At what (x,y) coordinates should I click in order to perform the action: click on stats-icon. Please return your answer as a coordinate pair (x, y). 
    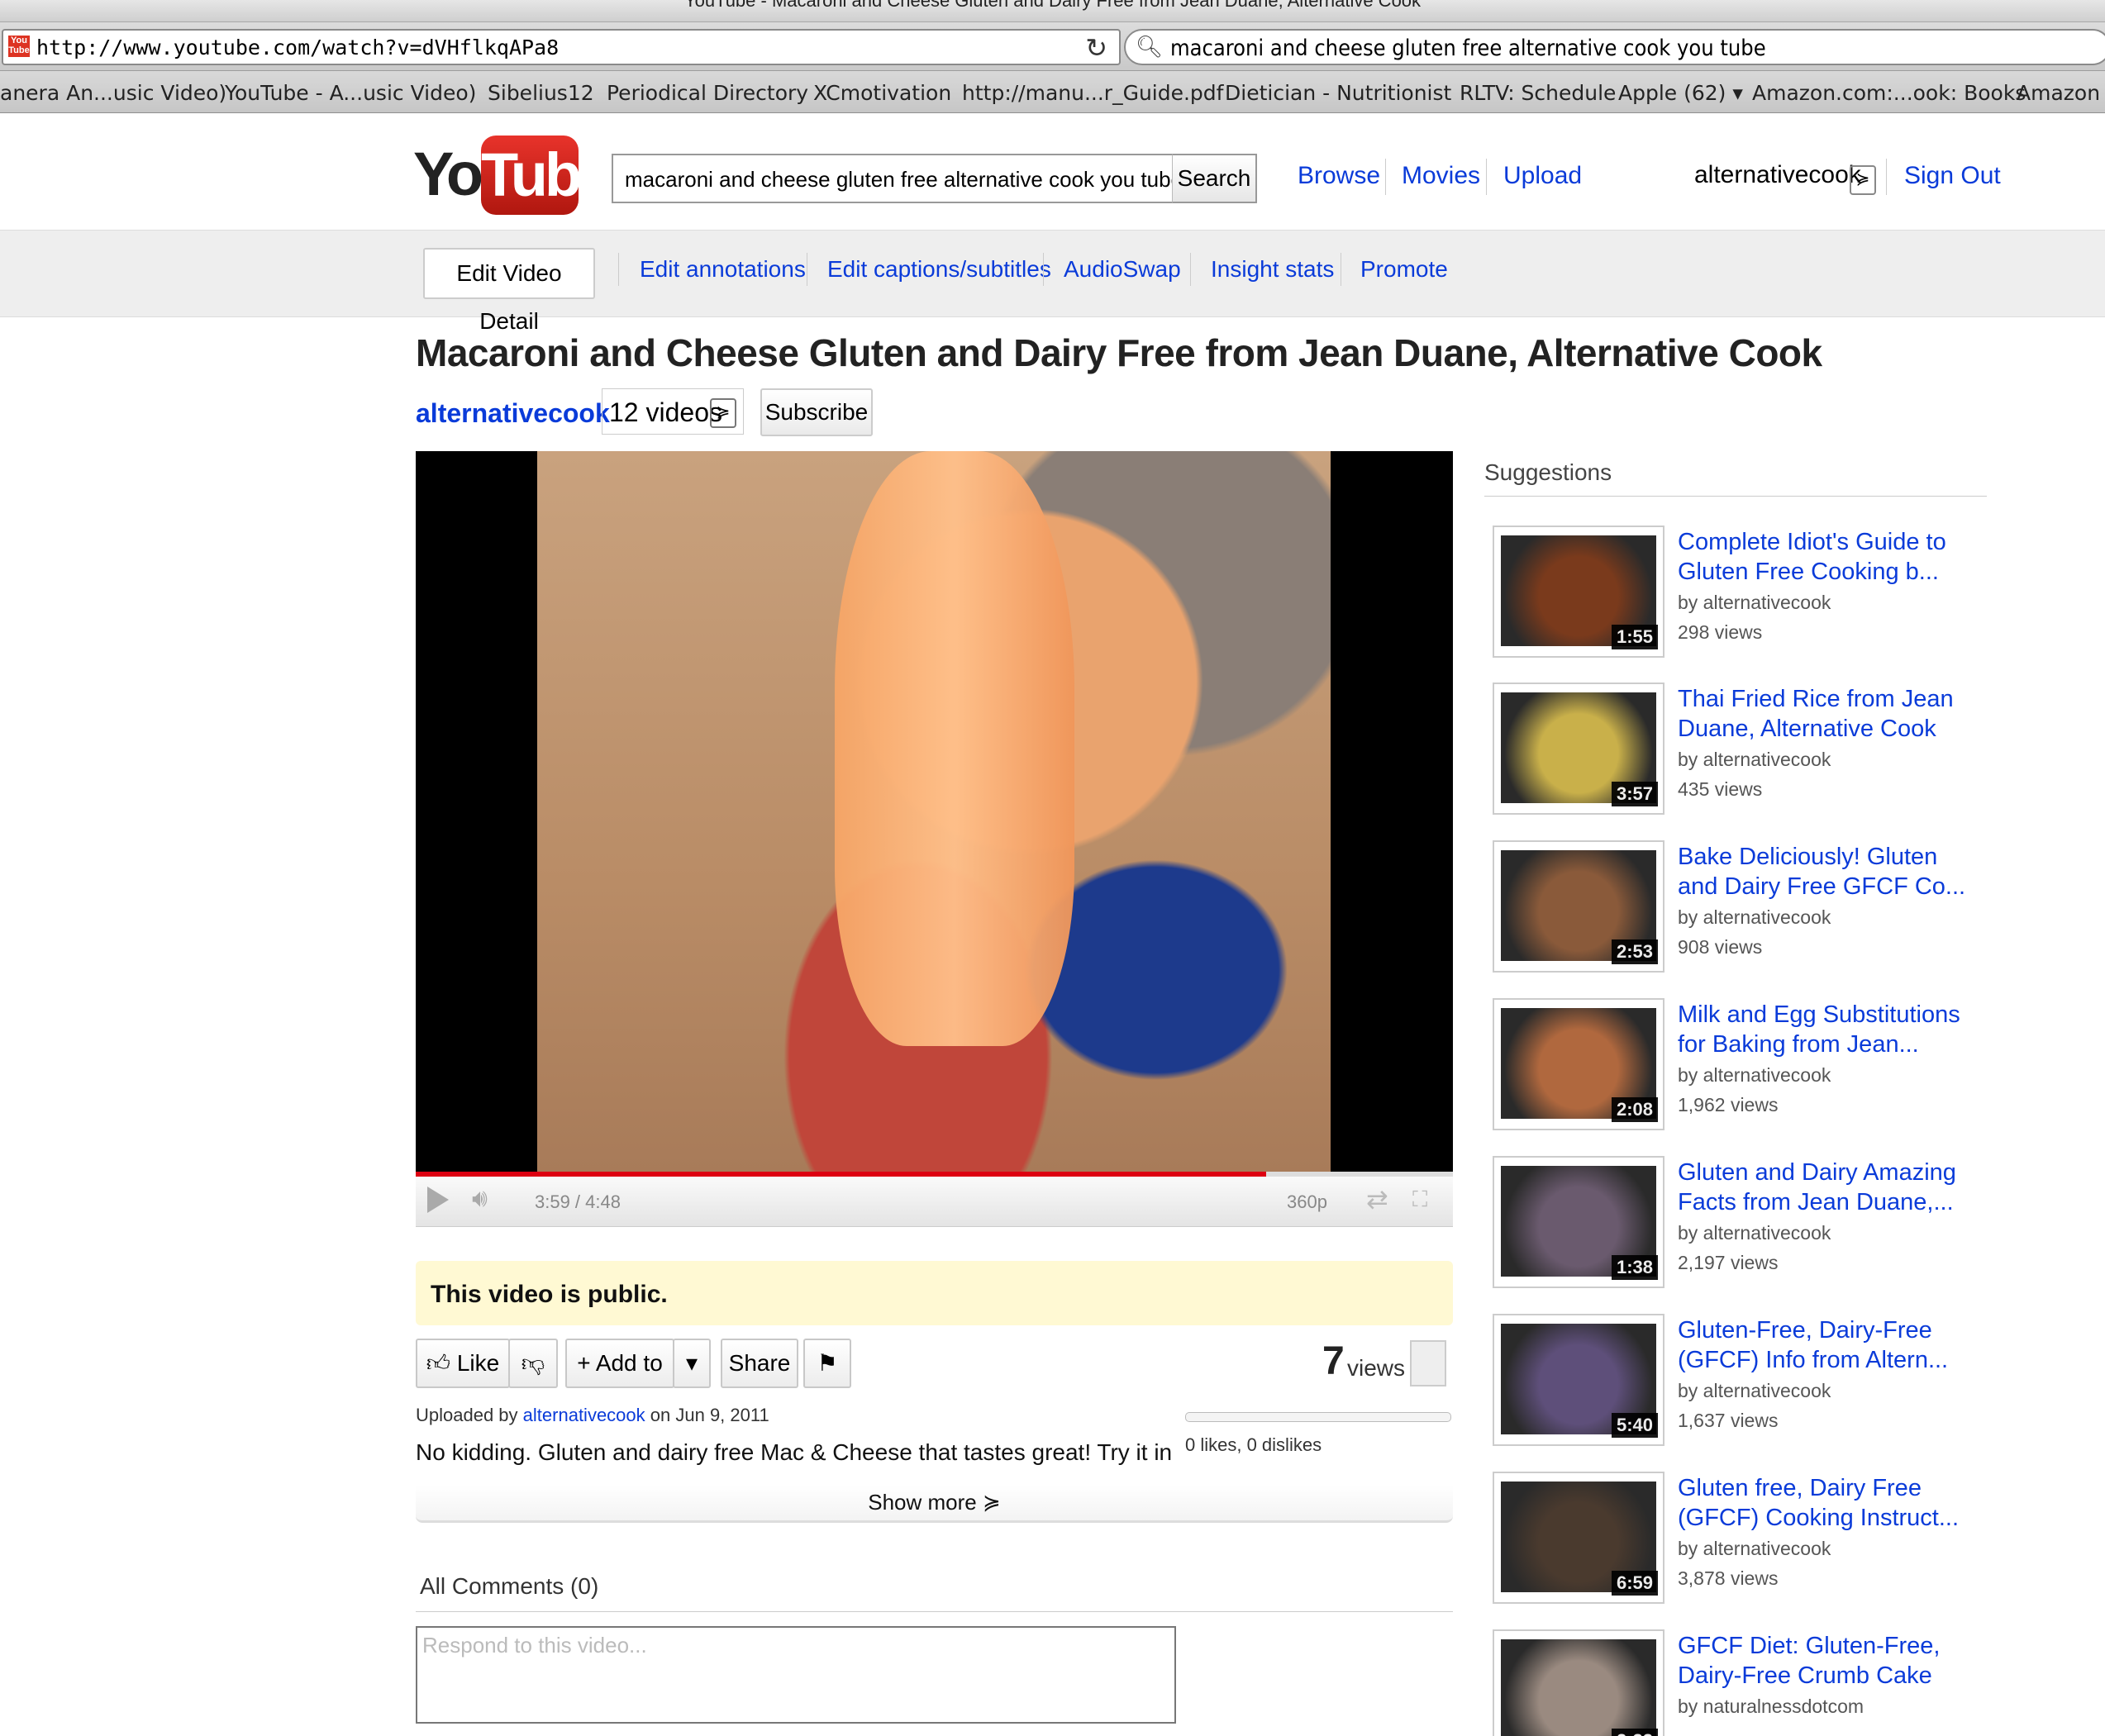
    Looking at the image, I should click on (1428, 1363).